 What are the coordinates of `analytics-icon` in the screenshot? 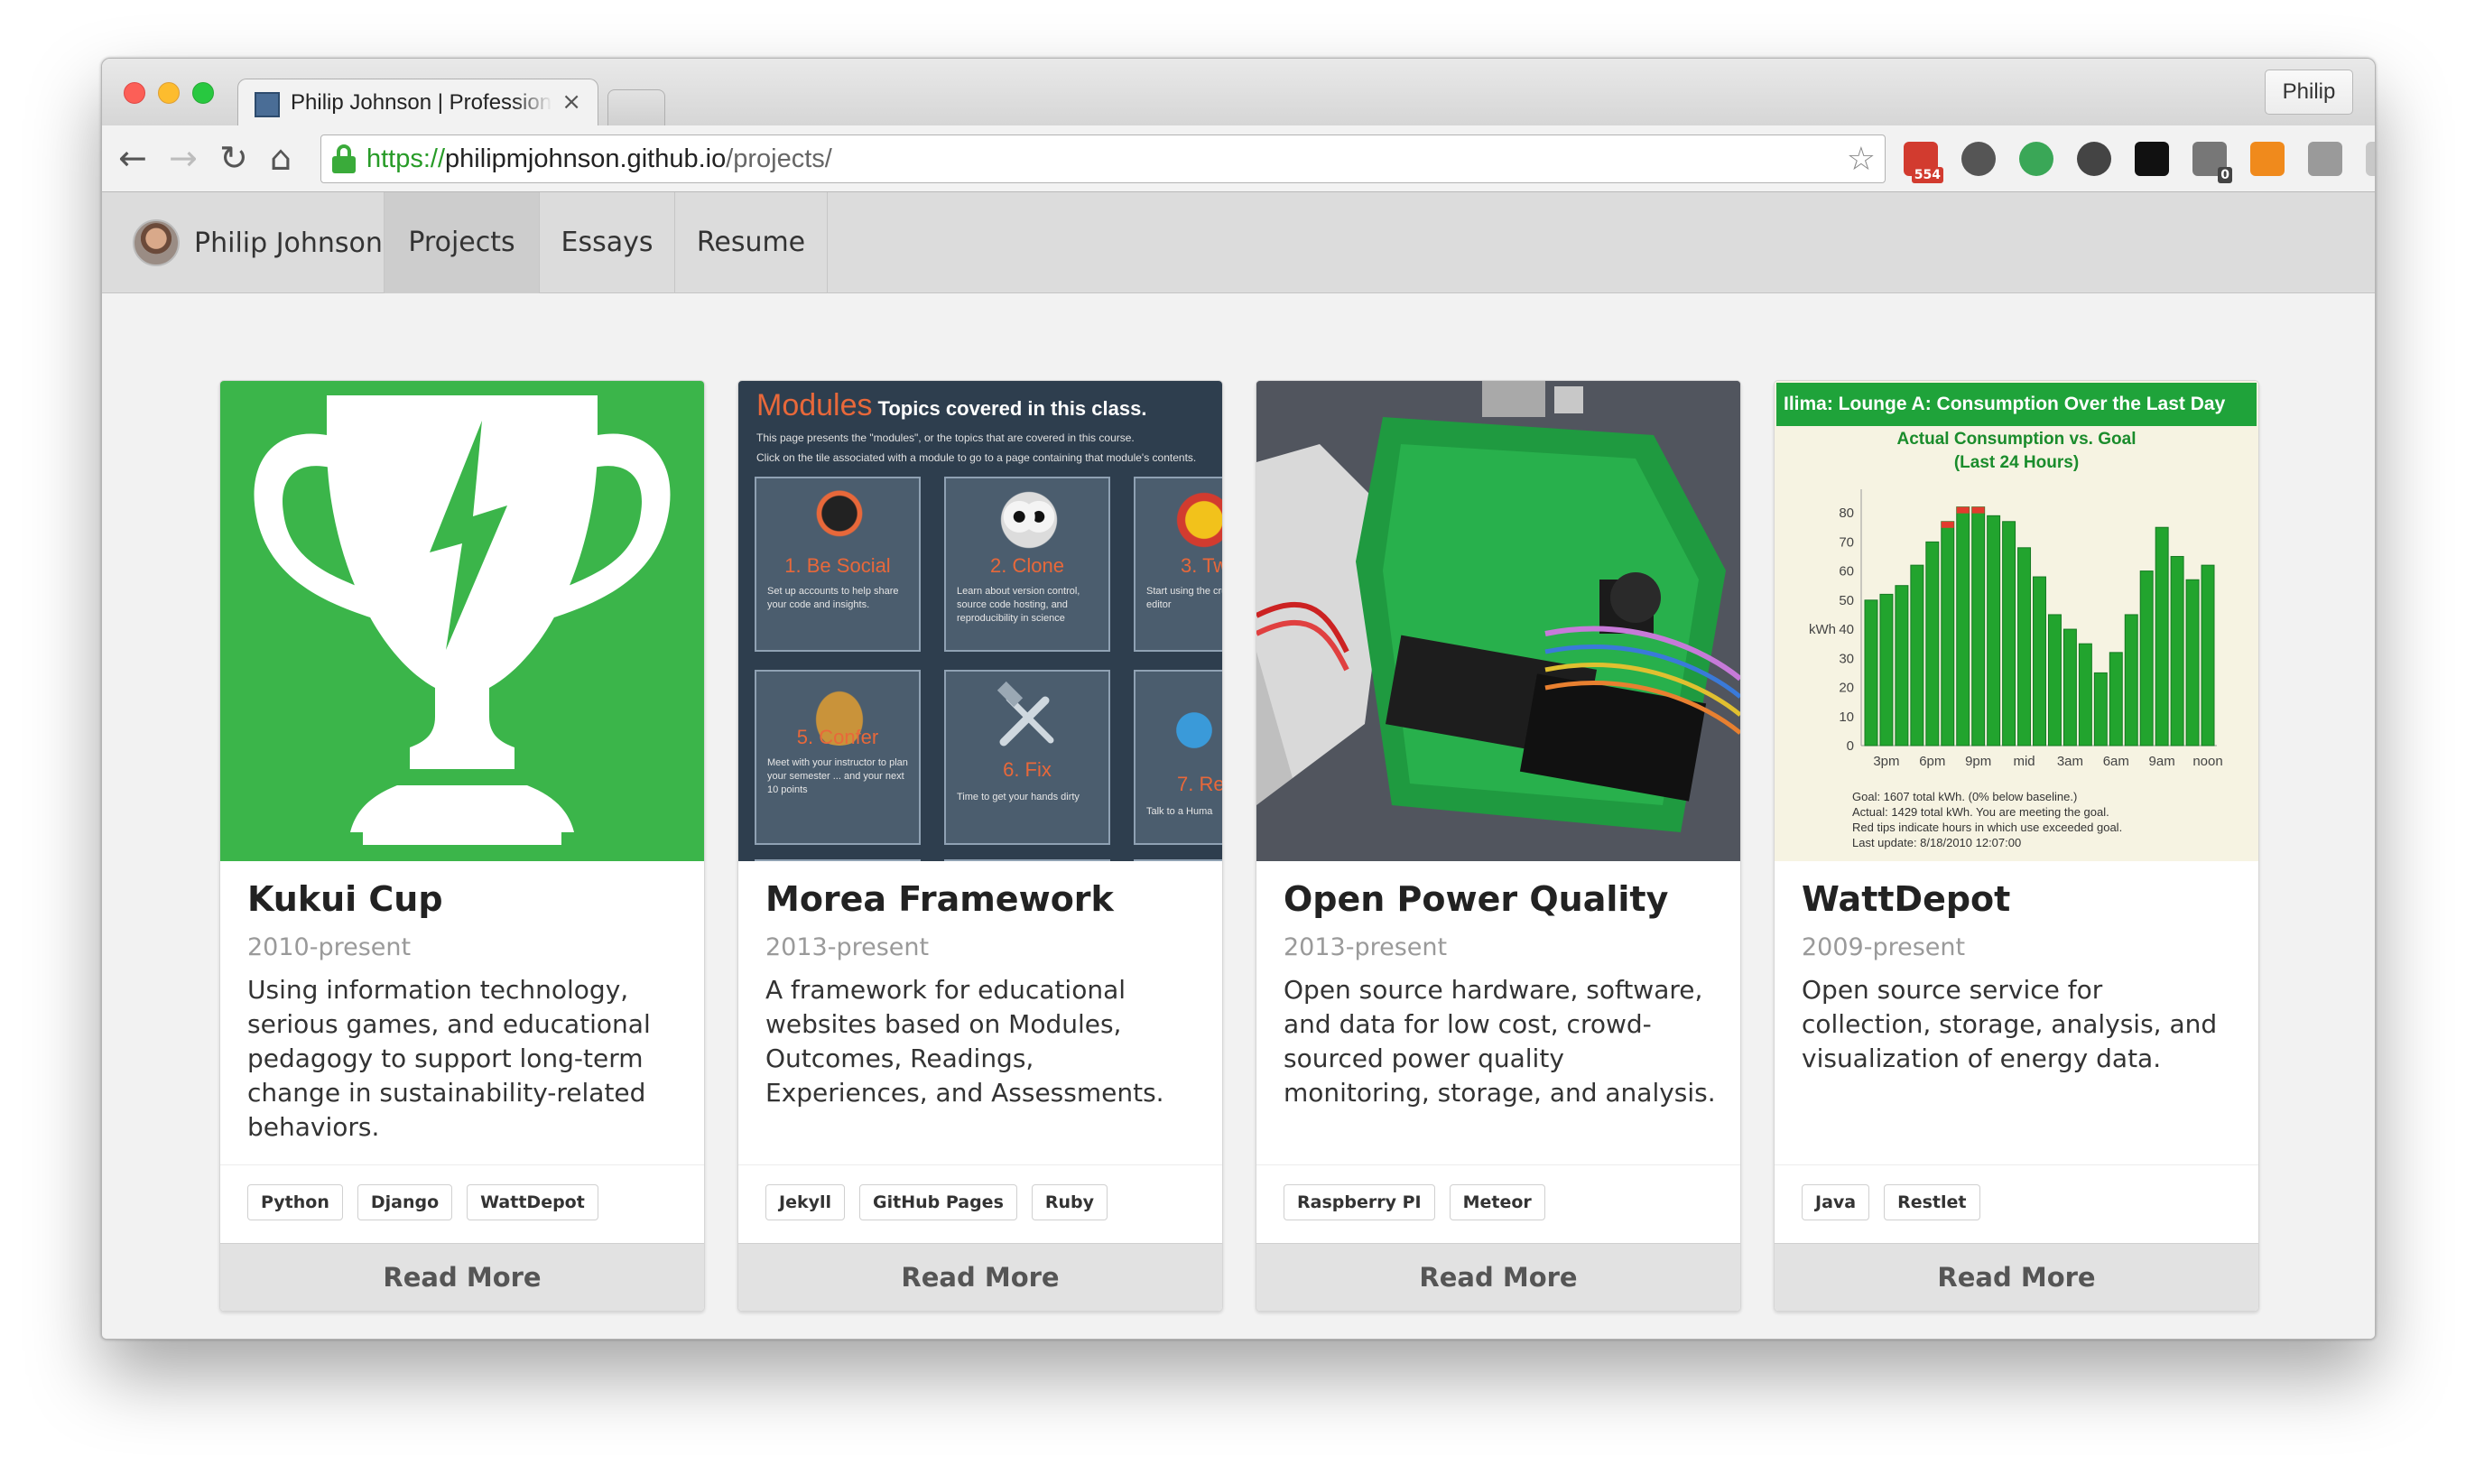 It's located at (2267, 159).